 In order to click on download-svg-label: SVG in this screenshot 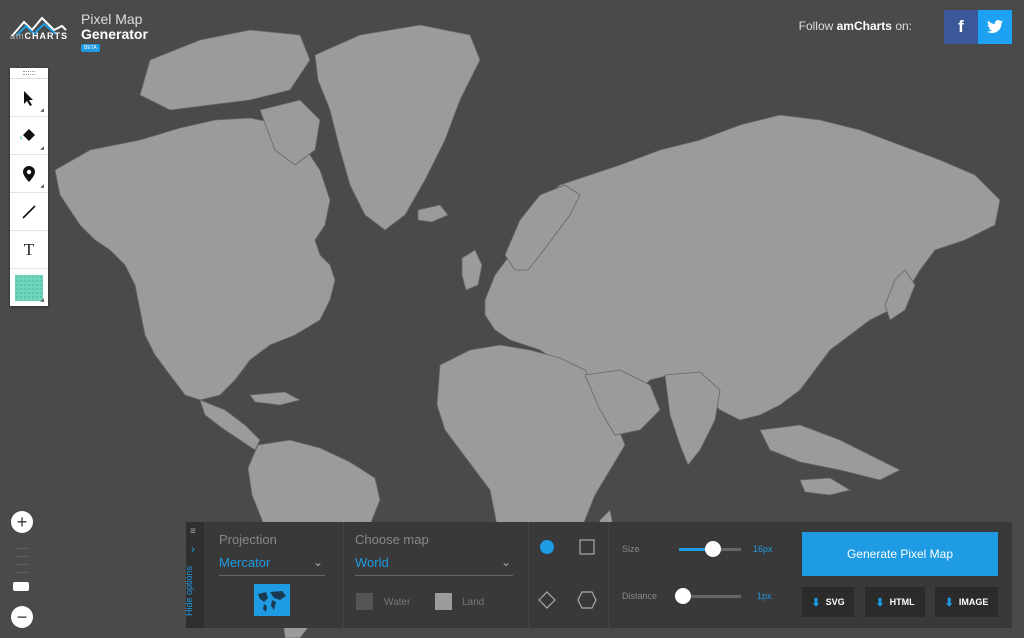, I will do `click(835, 602)`.